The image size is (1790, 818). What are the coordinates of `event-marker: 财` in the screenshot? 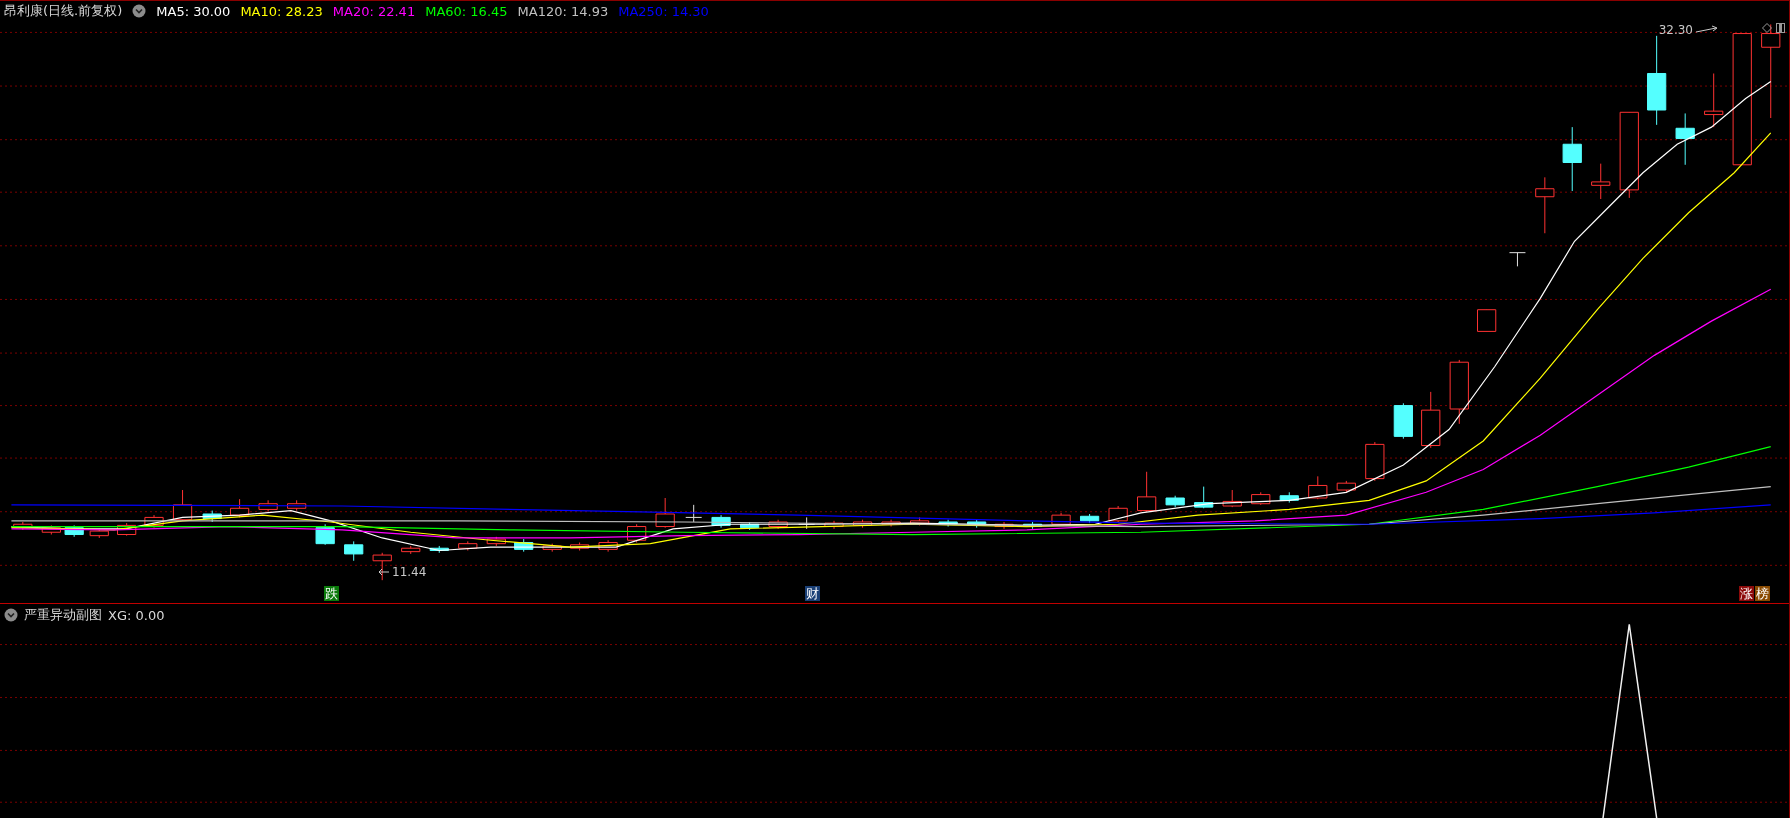 It's located at (813, 593).